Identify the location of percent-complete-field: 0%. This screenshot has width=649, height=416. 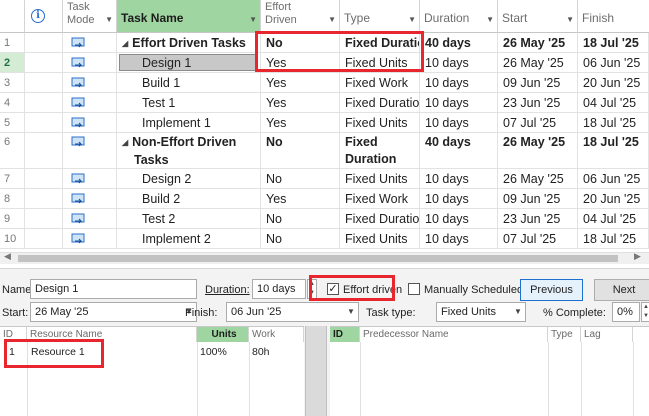
(626, 312).